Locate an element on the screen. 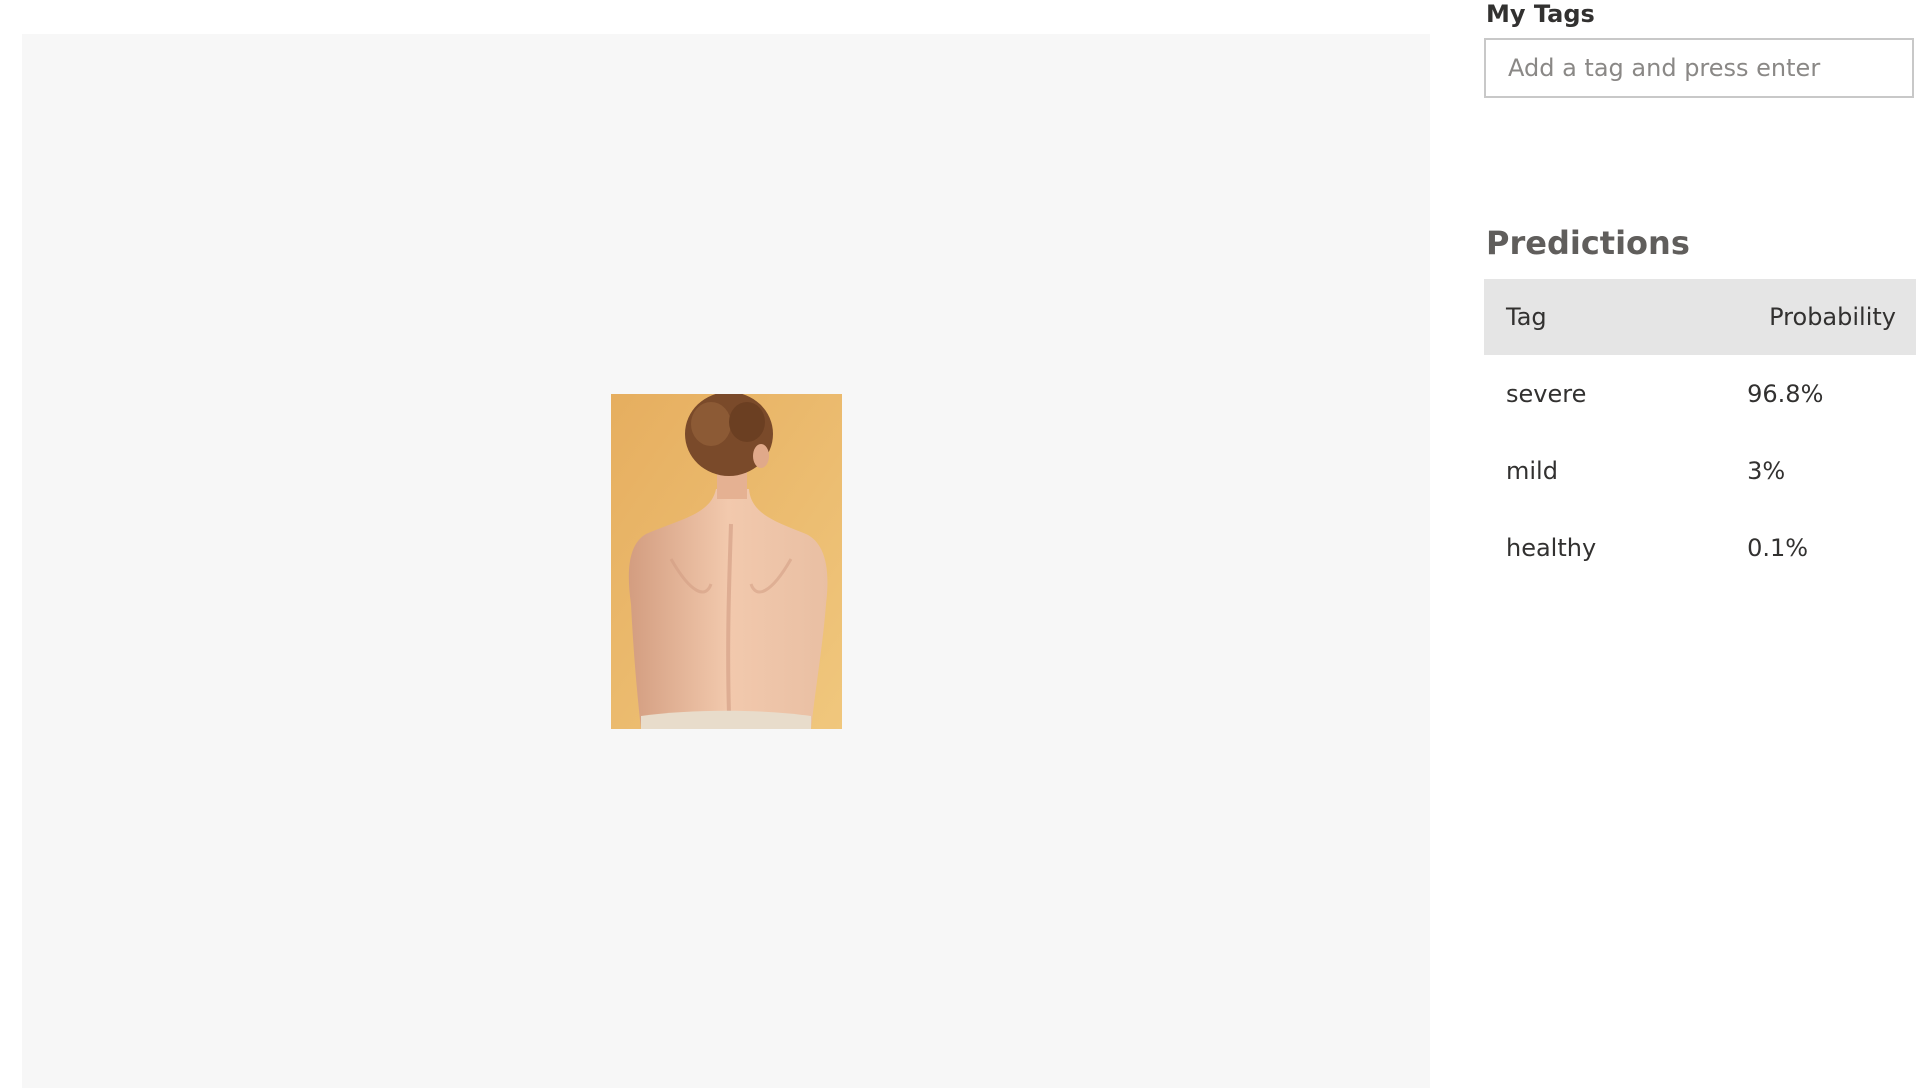 This screenshot has height=1088, width=1926. prediction-row: mild 3% is located at coordinates (1700, 470).